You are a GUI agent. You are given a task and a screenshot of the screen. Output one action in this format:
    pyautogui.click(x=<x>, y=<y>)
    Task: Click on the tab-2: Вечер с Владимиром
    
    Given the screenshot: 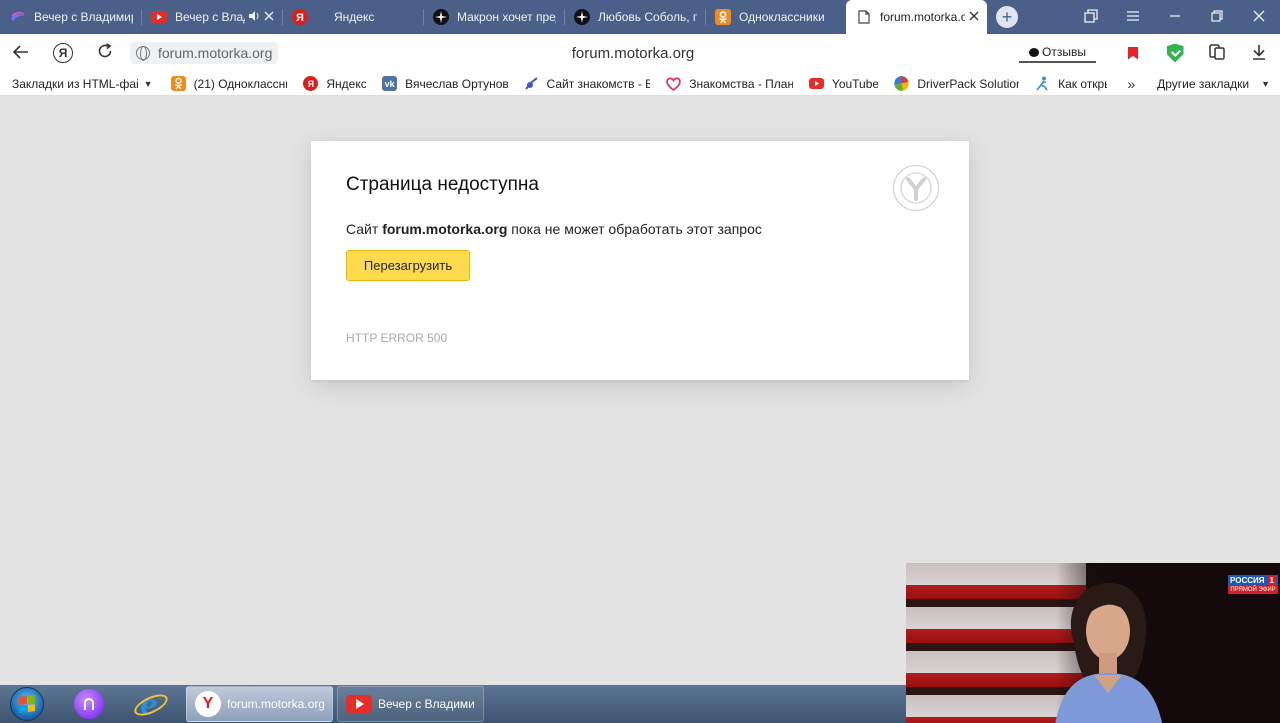 What is the action you would take?
    pyautogui.click(x=211, y=17)
    